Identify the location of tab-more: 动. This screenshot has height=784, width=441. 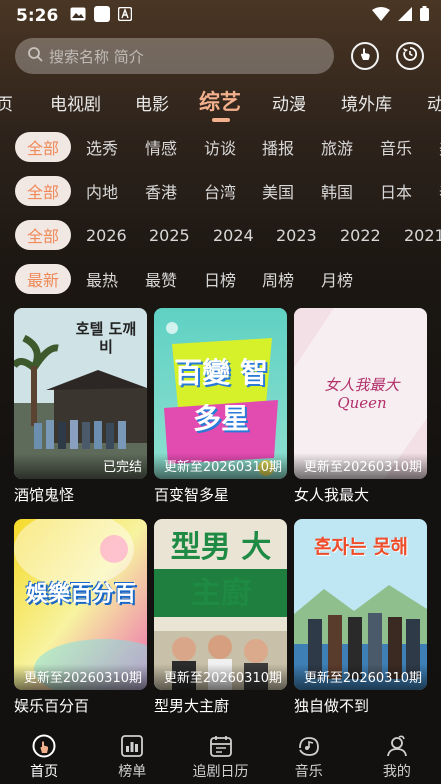
(434, 102).